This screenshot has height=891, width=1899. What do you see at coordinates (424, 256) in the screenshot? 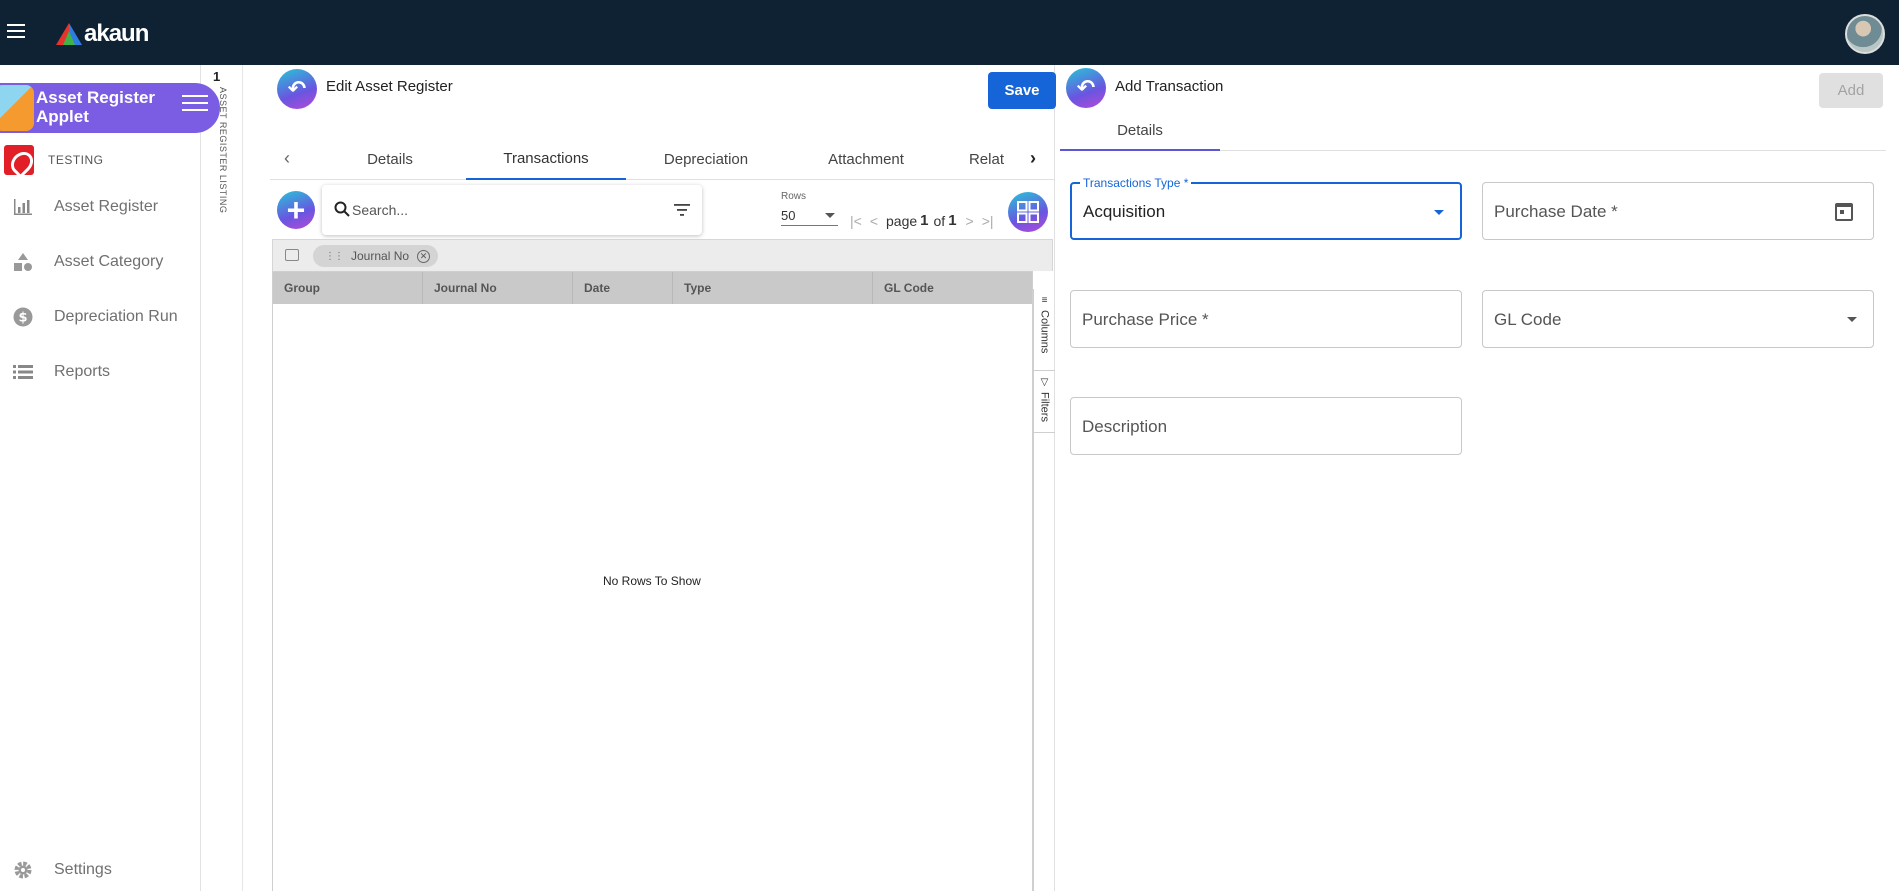
I see `remove-chip-icon: ✕` at bounding box center [424, 256].